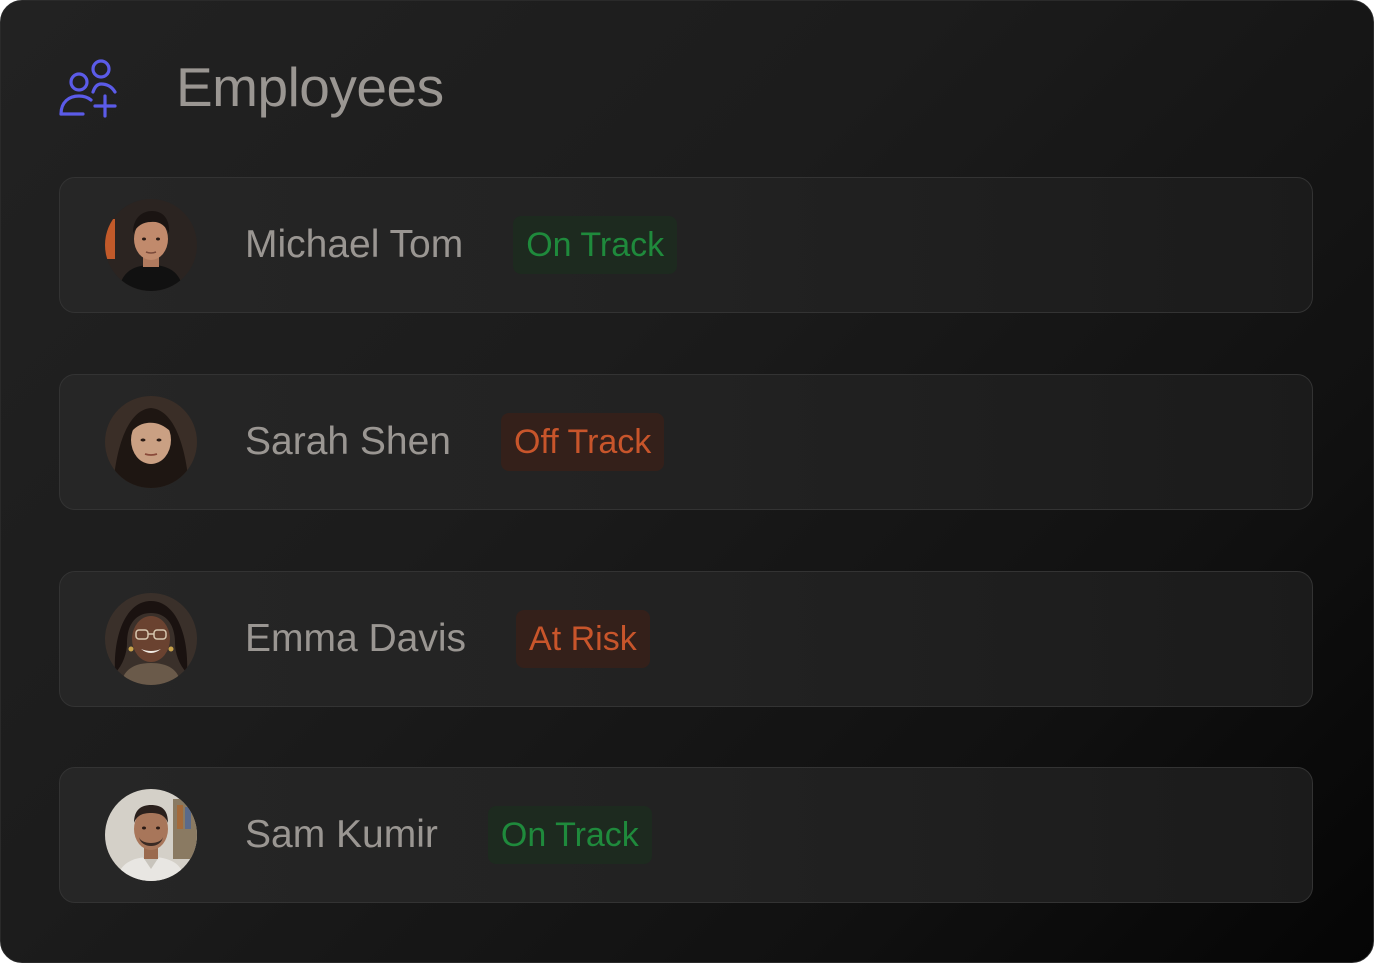 Image resolution: width=1374 pixels, height=963 pixels. I want to click on employee-name: Sam Kumir, so click(341, 834).